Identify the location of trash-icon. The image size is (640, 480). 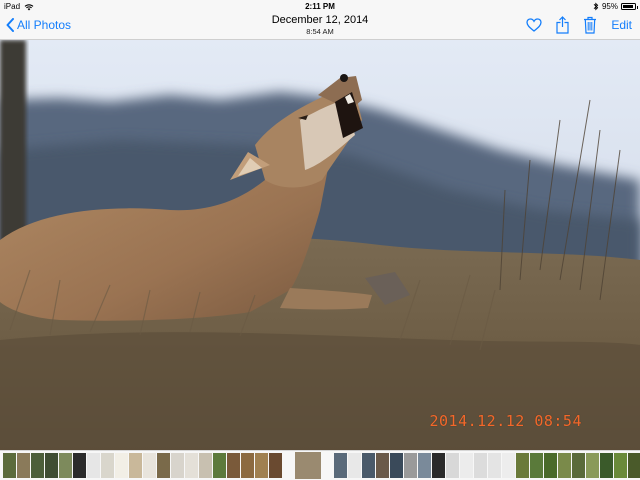
(590, 25).